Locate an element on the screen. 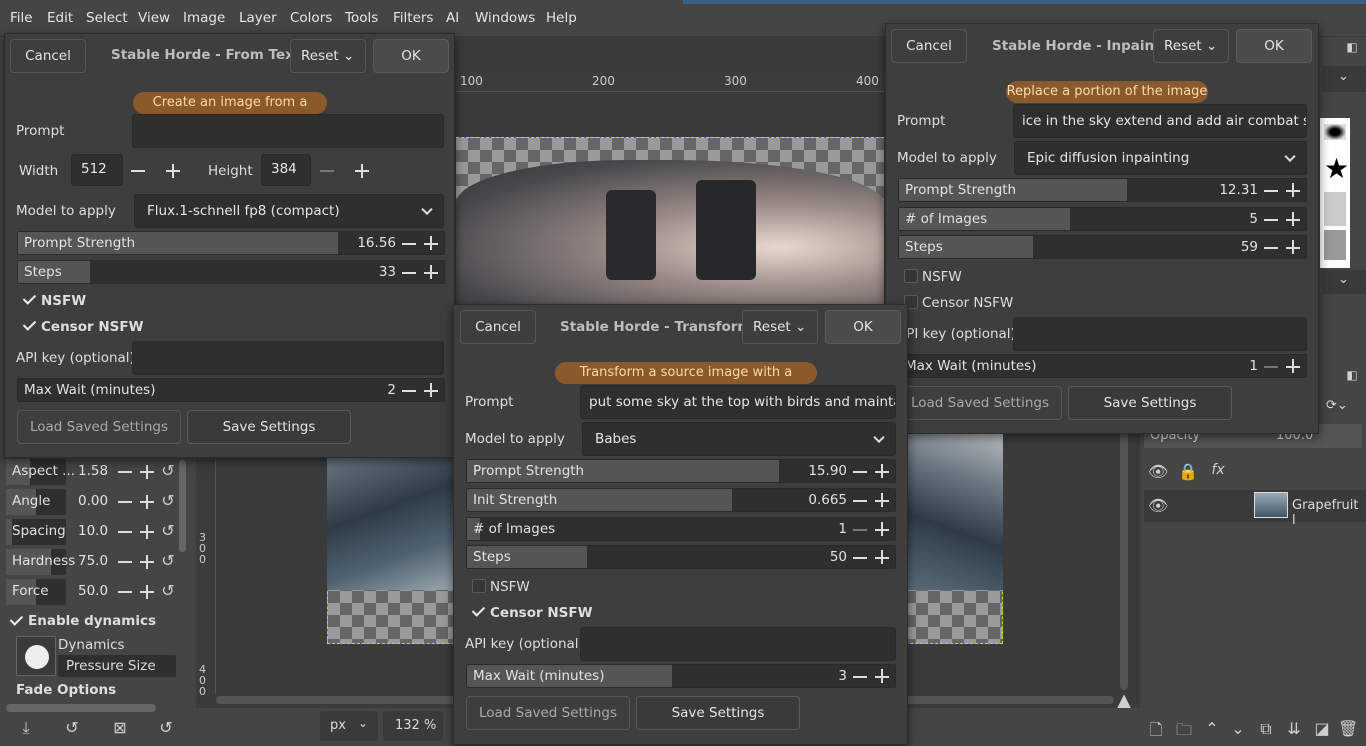 This screenshot has width=1366, height=746. width-increment-button is located at coordinates (173, 171).